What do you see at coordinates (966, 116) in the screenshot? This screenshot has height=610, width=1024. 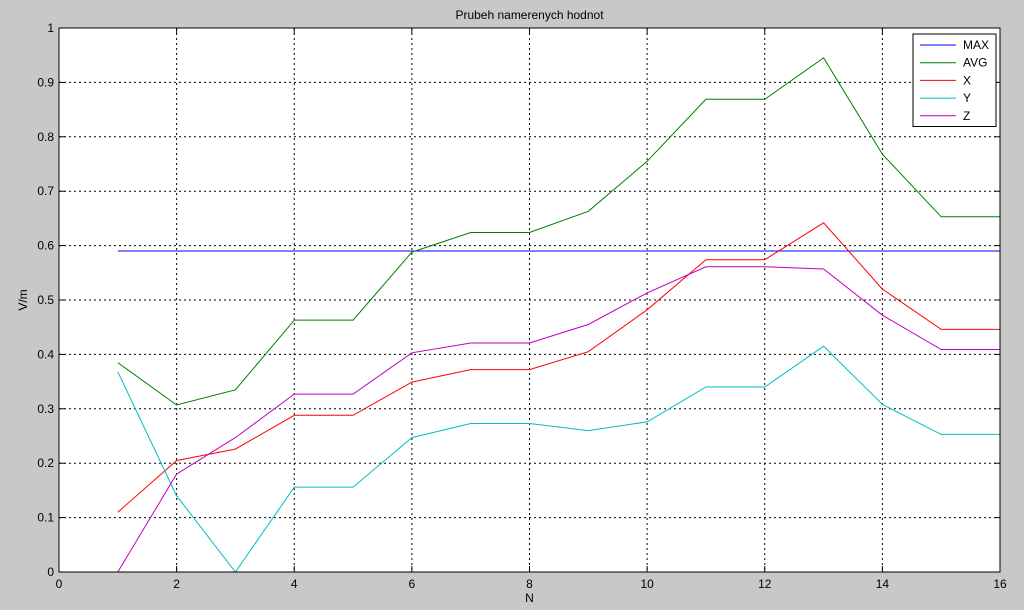 I see `legend-label-z: Z` at bounding box center [966, 116].